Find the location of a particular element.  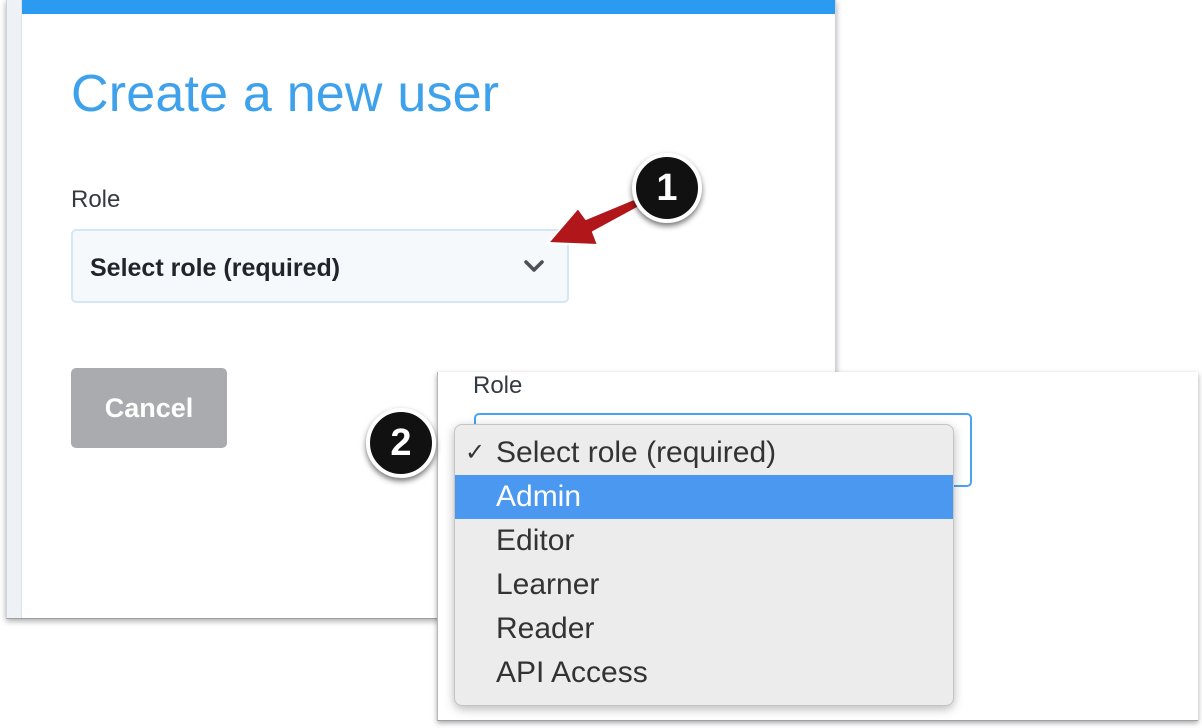

callout-marker-1: 1 is located at coordinates (667, 188).